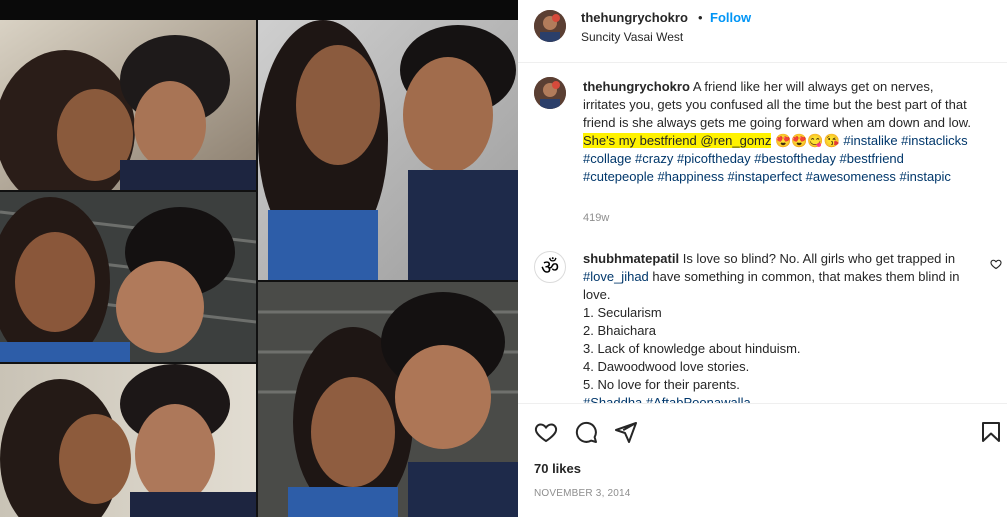 This screenshot has width=1007, height=518. I want to click on comment-list-item: 1. Secularism, so click(622, 312).